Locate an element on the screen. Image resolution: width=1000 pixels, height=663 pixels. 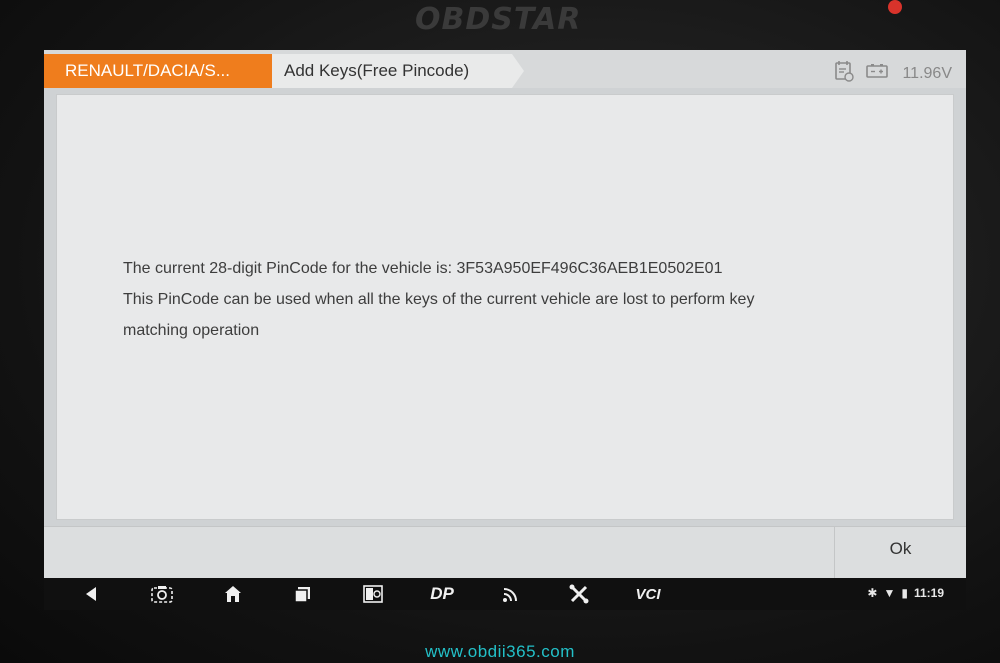
pincode-usage-line-cont: matching operation is located at coordinates (191, 330).